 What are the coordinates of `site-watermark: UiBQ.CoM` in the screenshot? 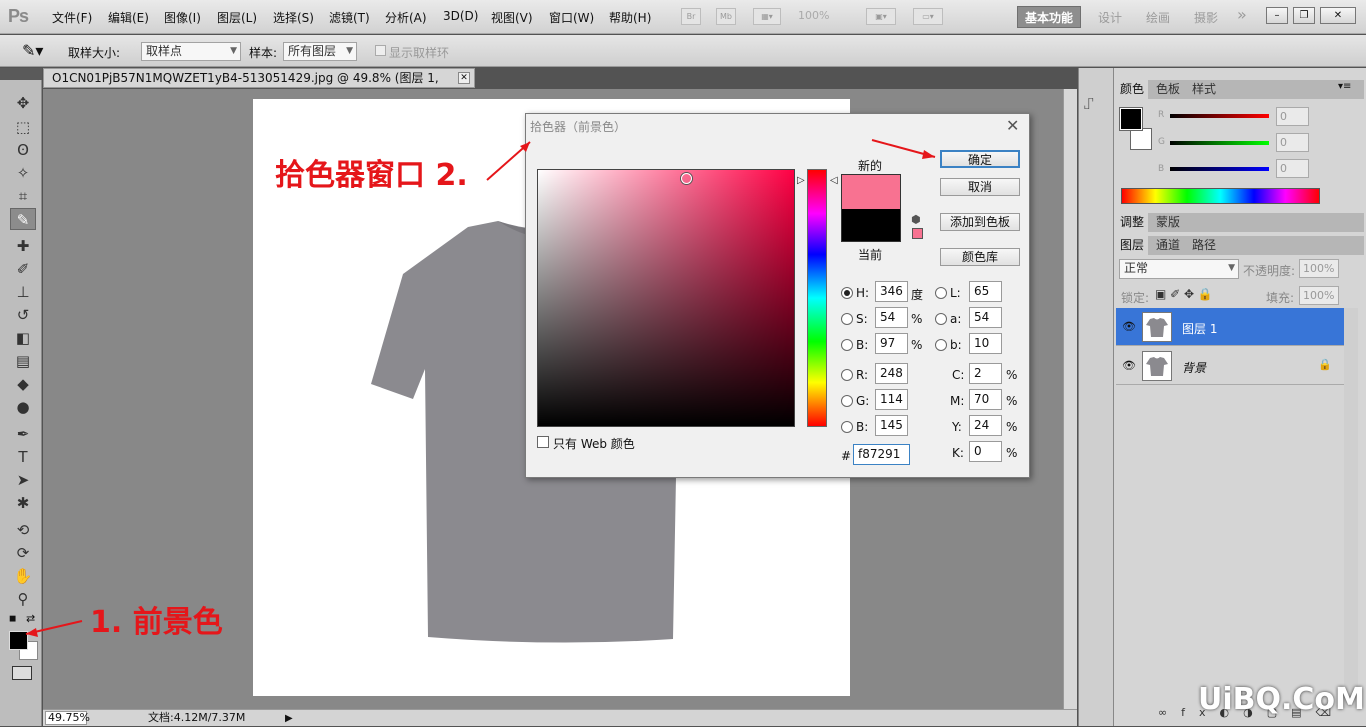 It's located at (1281, 699).